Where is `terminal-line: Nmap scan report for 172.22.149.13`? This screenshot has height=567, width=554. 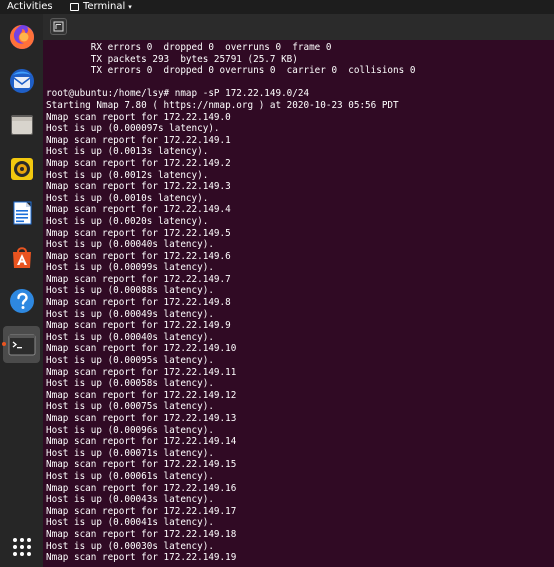 terminal-line: Nmap scan report for 172.22.149.13 is located at coordinates (141, 418).